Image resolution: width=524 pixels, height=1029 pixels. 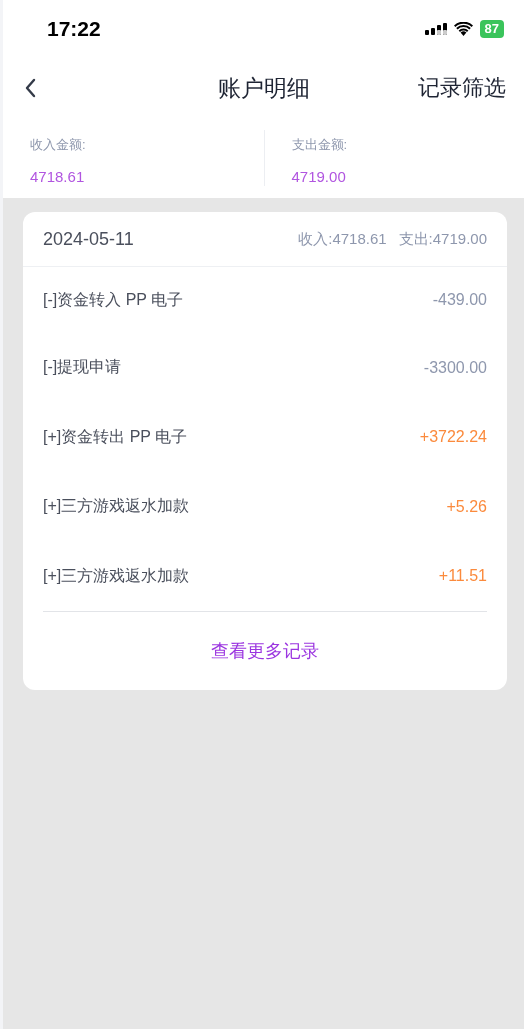 What do you see at coordinates (342, 239) in the screenshot?
I see `income-total: 收入:4718.61` at bounding box center [342, 239].